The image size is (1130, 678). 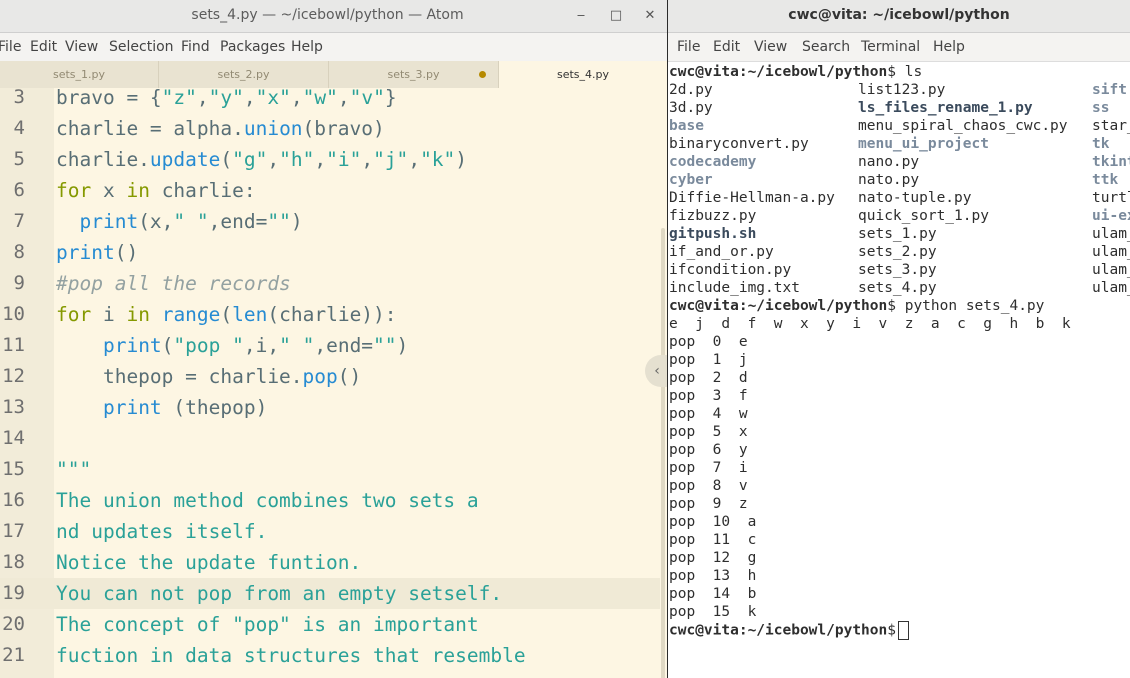 I want to click on atom-window-title: sets_4.py — ~/icebowl/python — Atom, so click(x=327, y=15).